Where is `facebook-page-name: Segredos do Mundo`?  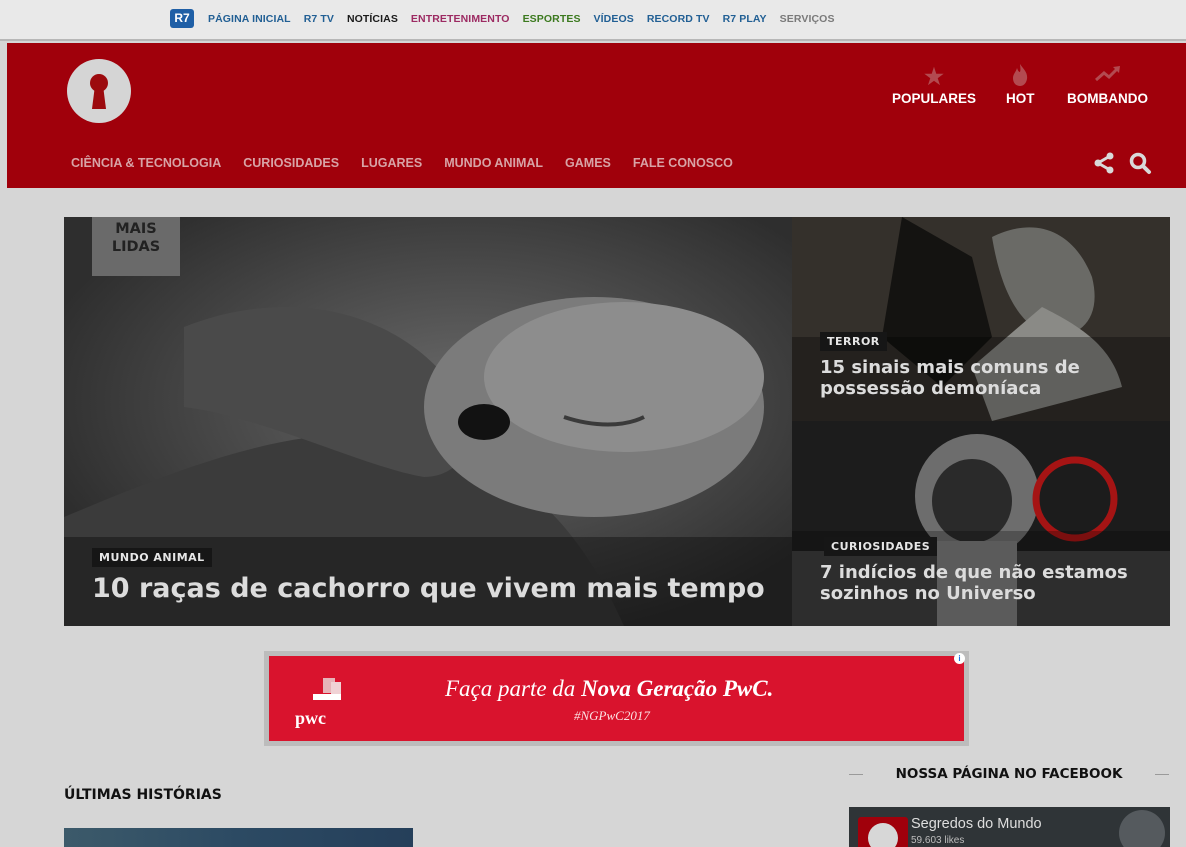
facebook-page-name: Segredos do Mundo is located at coordinates (976, 824).